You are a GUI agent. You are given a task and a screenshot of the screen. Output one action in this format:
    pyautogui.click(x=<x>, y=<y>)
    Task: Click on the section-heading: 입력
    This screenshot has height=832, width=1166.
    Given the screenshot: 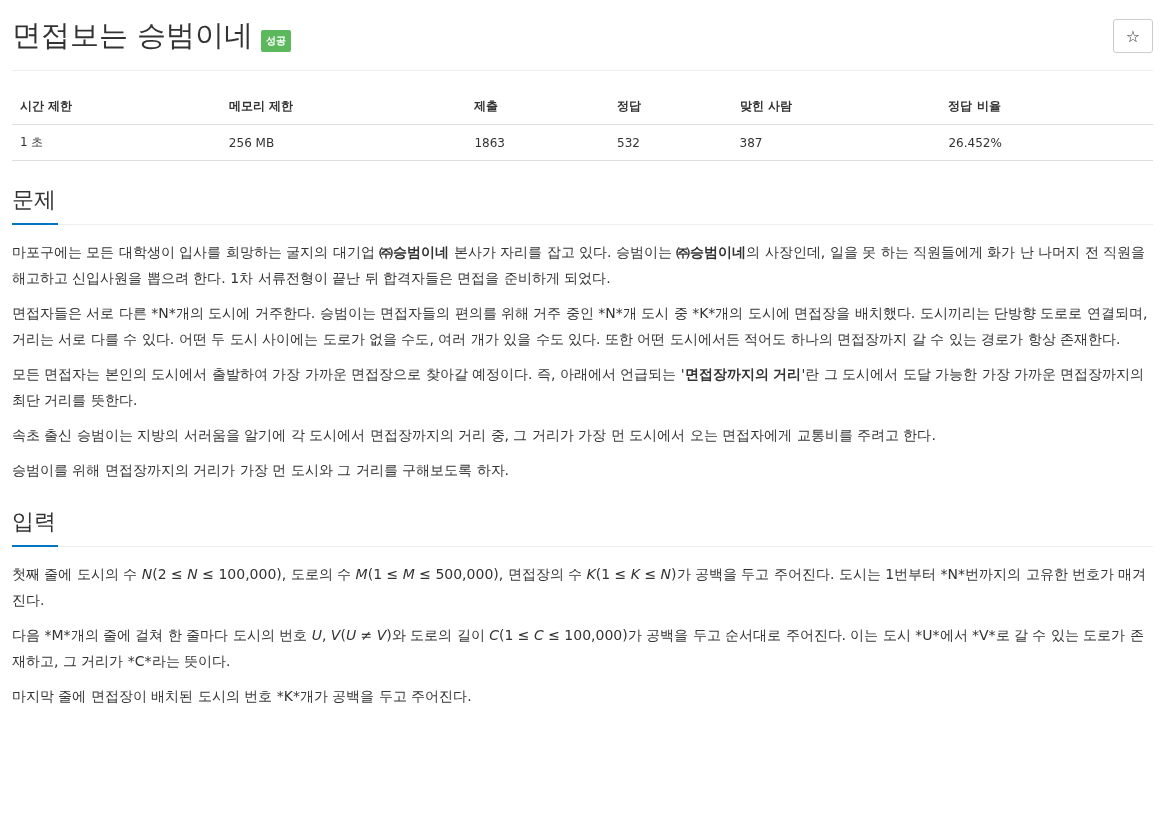 What is the action you would take?
    pyautogui.click(x=35, y=523)
    